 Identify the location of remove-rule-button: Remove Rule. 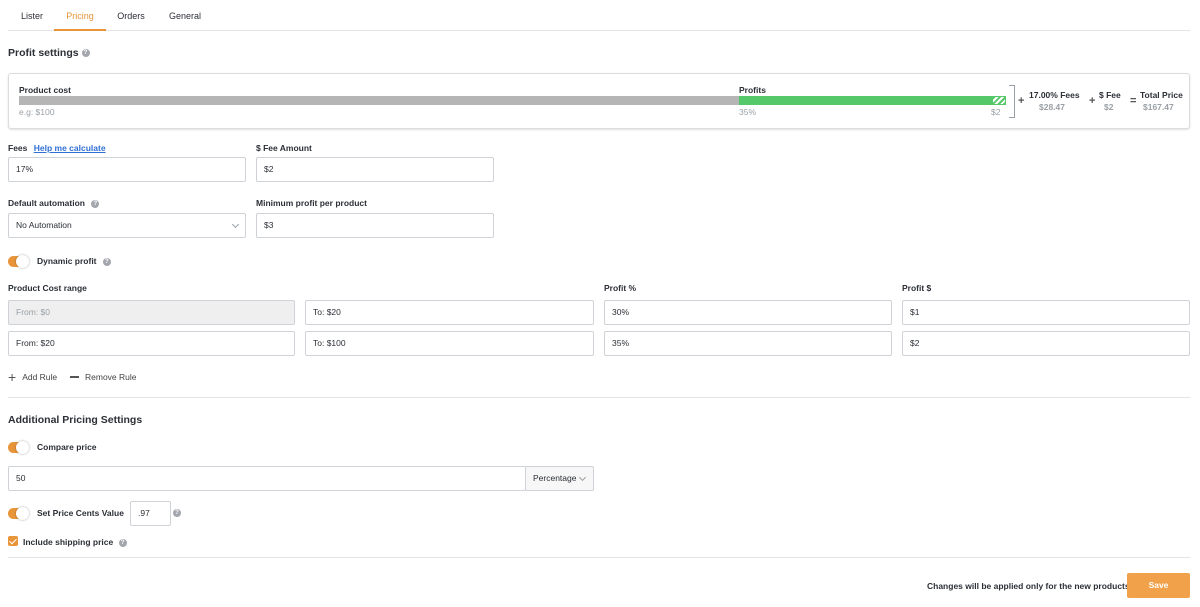
(103, 377).